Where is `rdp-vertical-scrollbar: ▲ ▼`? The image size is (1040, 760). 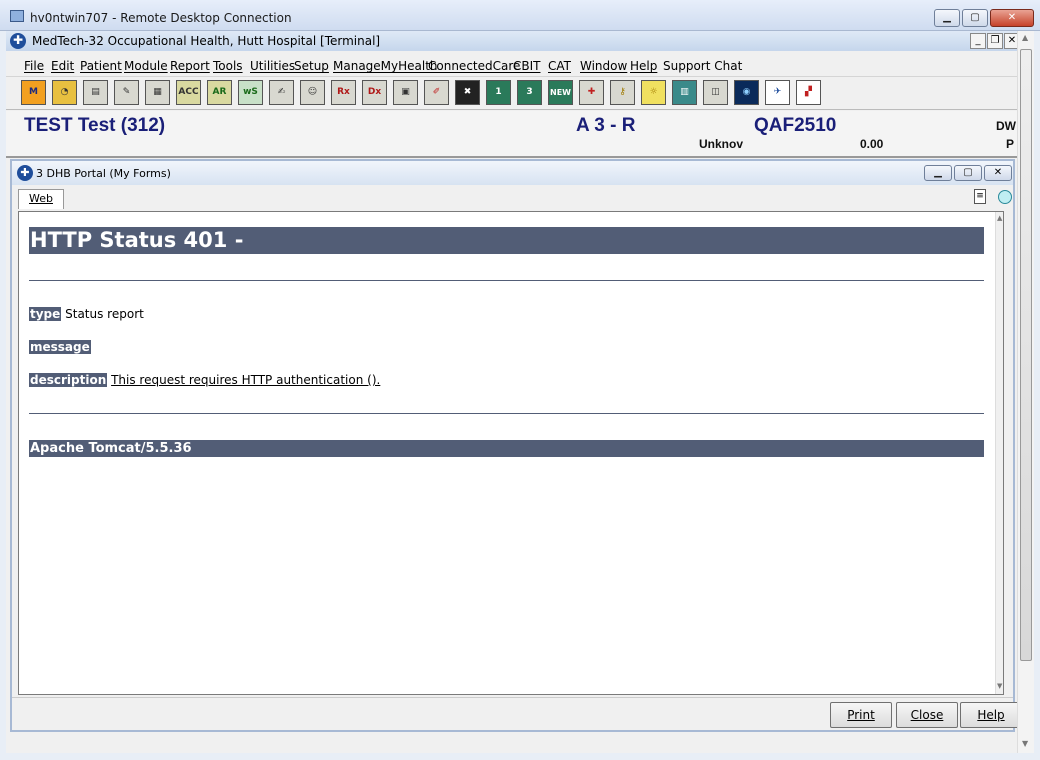 rdp-vertical-scrollbar: ▲ ▼ is located at coordinates (1025, 392).